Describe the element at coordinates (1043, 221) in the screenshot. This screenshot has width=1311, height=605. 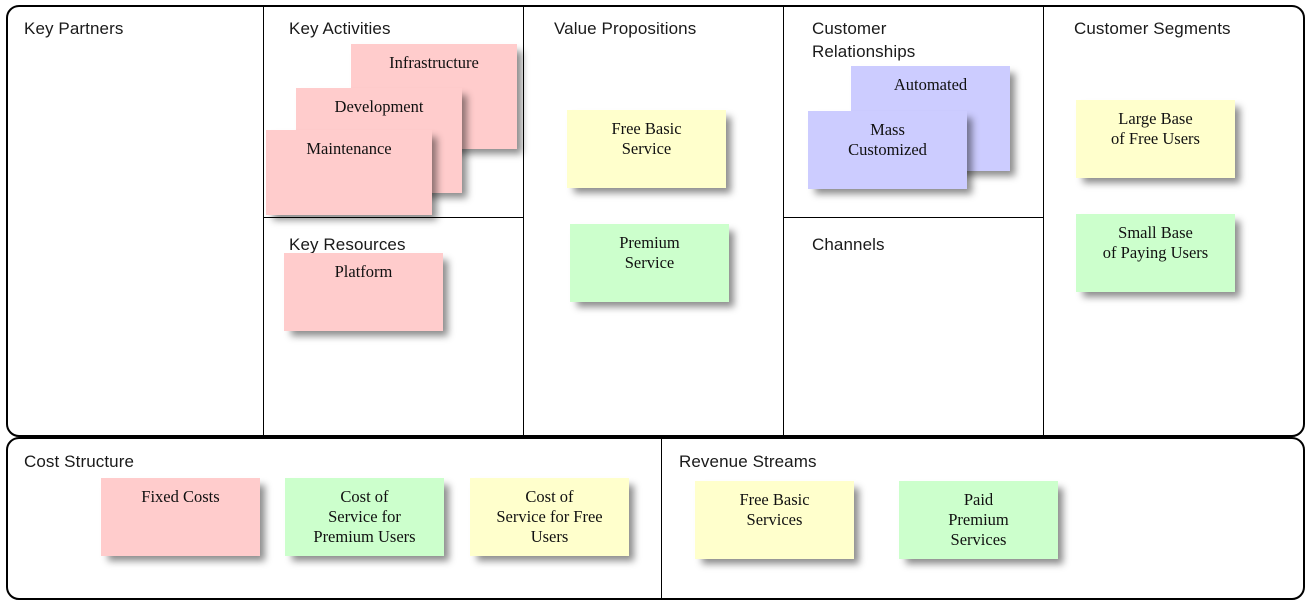
I see `divider-customer-relationships-customer-segments` at that location.